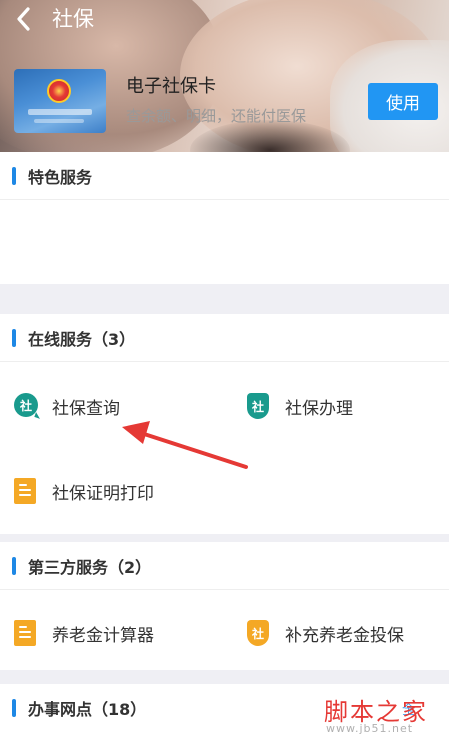 This screenshot has width=449, height=742. Describe the element at coordinates (103, 493) in the screenshot. I see `service-label: 社保证明打印` at that location.